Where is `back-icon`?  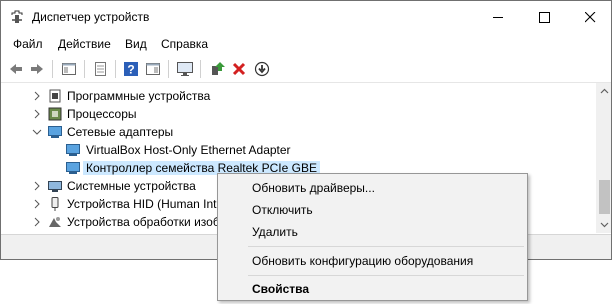 back-icon is located at coordinates (16, 69).